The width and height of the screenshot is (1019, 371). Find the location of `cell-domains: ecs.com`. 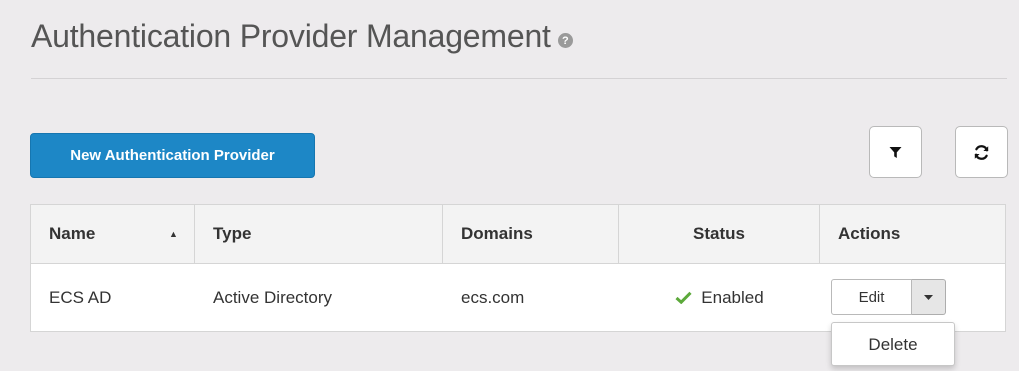

cell-domains: ecs.com is located at coordinates (493, 297).